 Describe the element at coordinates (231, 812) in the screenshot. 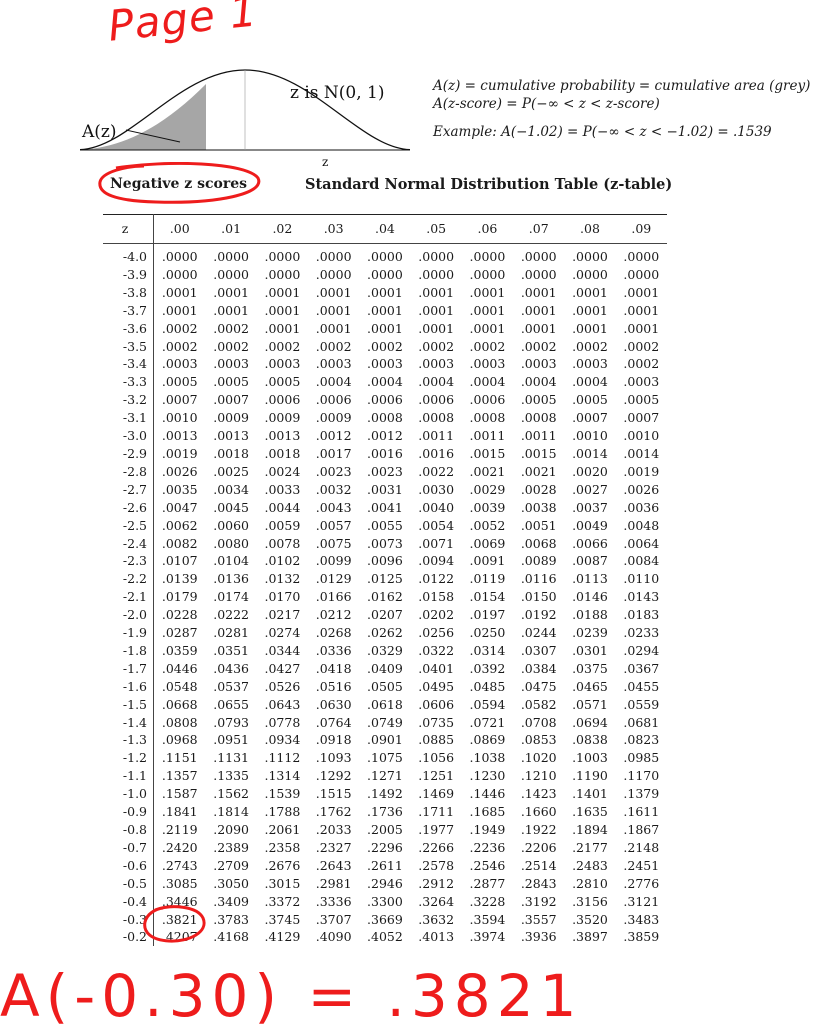

I see `probability-cell: .1814` at that location.